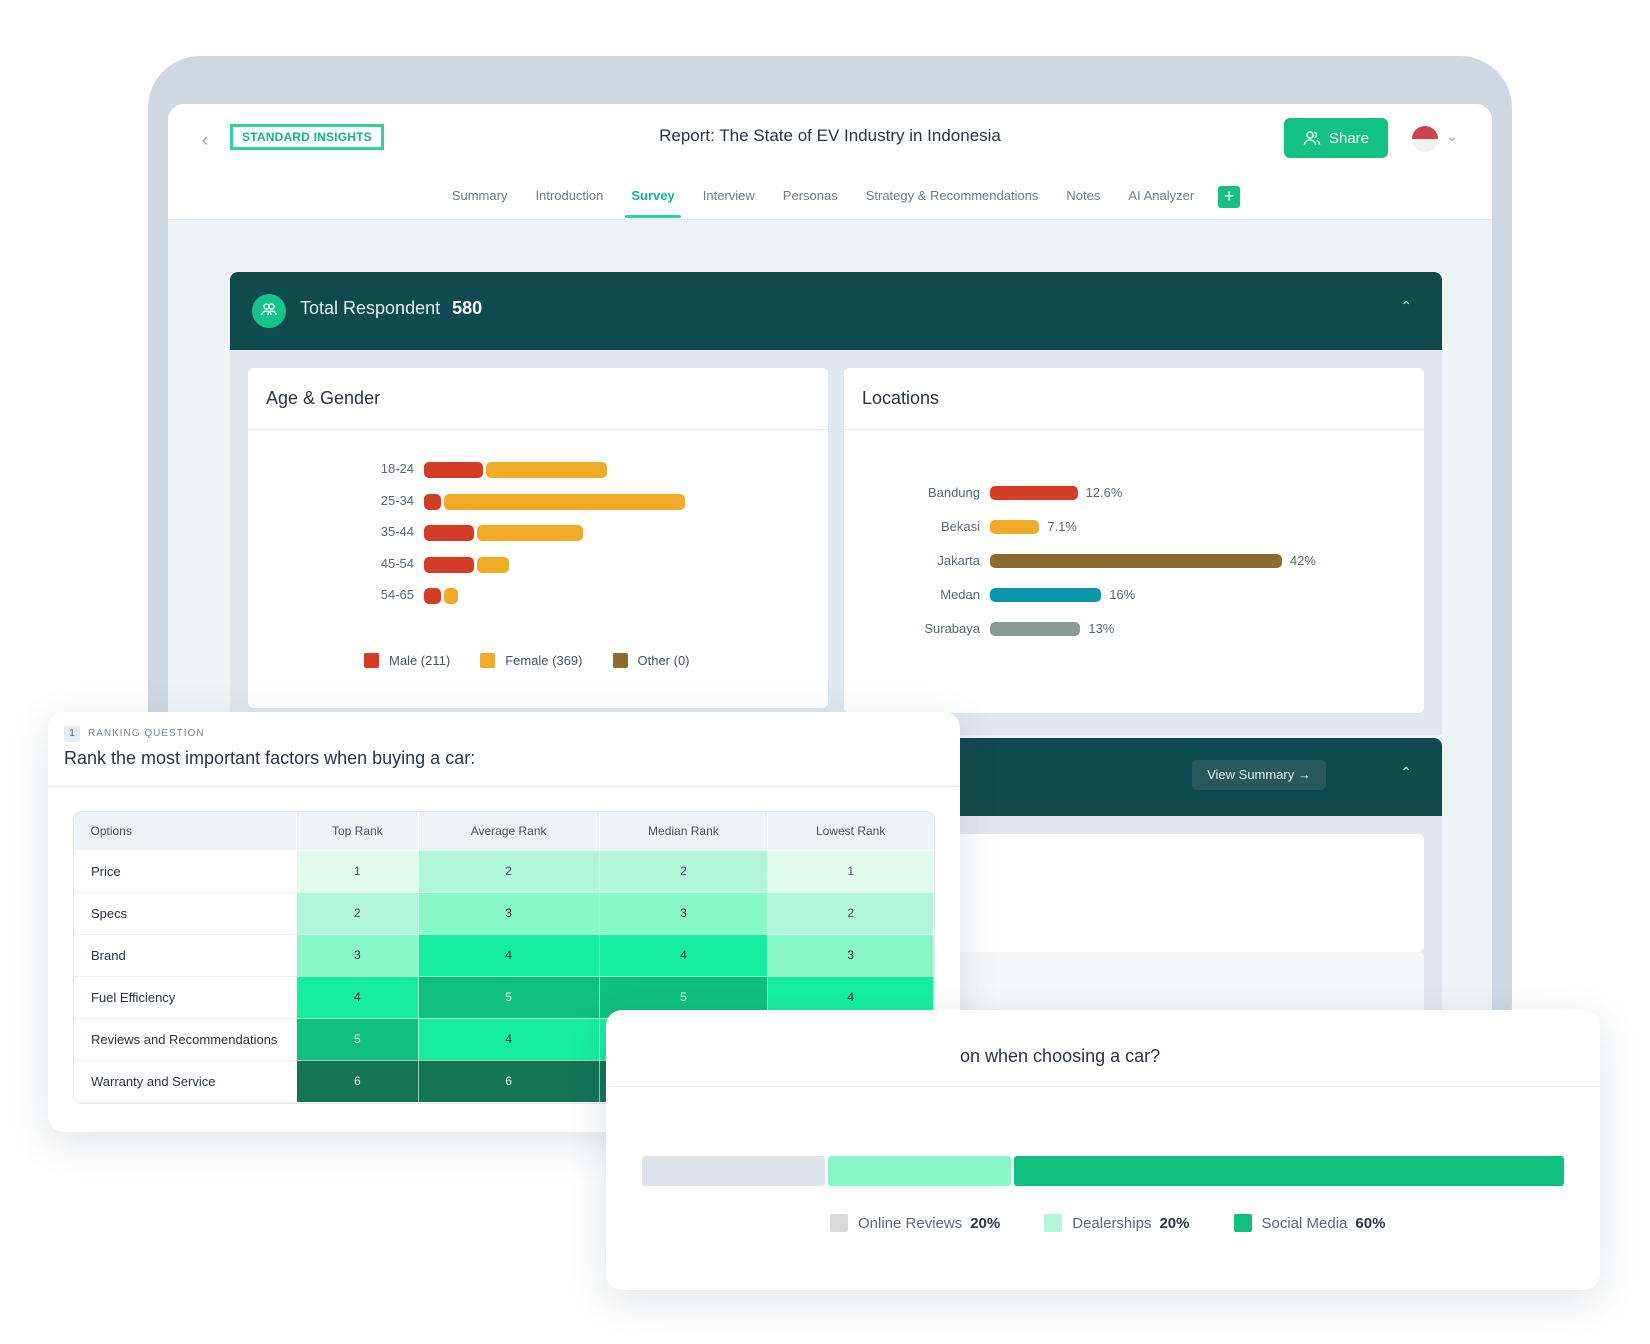 The width and height of the screenshot is (1650, 1344). I want to click on age-gender-title: Age & Gender, so click(538, 399).